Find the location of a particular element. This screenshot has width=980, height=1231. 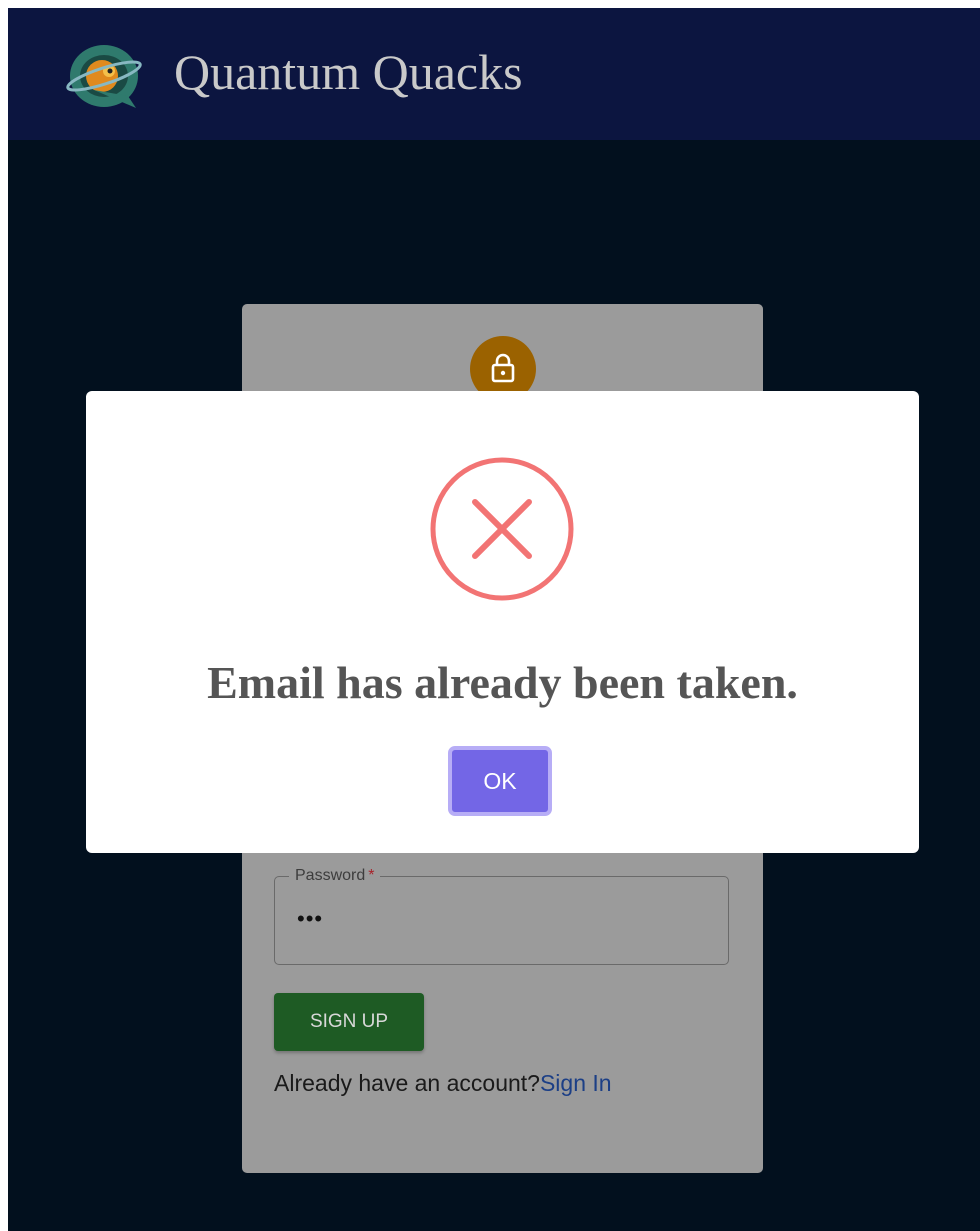

signin-prompt-line: Already have an account?Sign In is located at coordinates (443, 1083).